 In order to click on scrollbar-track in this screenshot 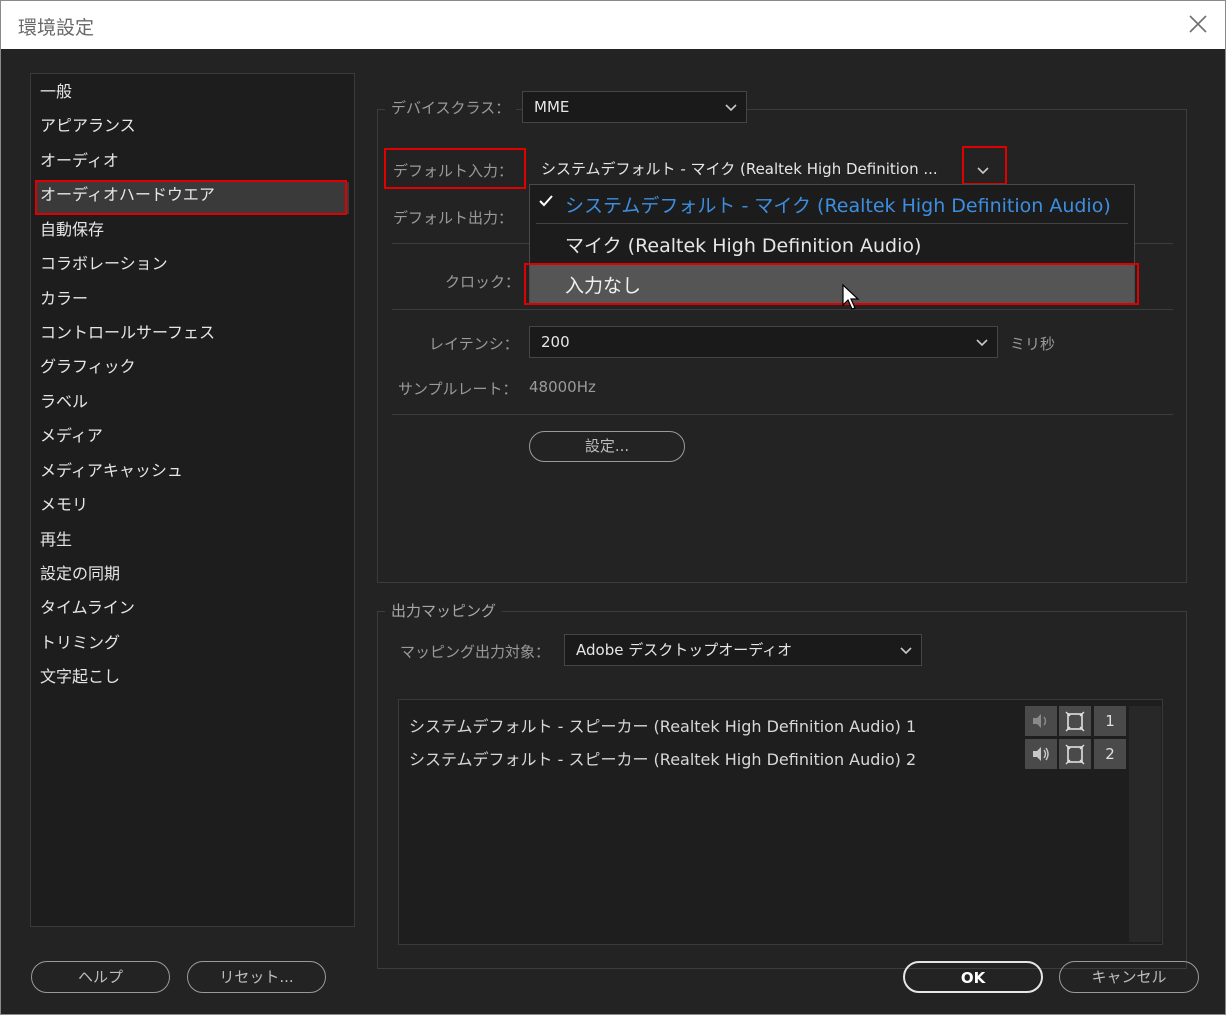, I will do `click(1145, 824)`.